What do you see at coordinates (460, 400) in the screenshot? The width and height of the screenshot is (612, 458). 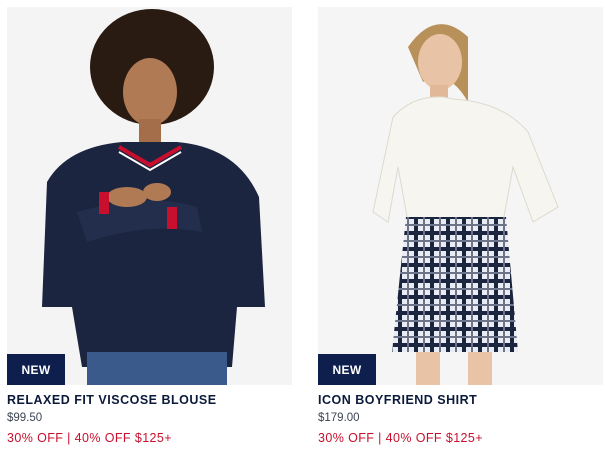 I see `product-title: ICON BOYFRIEND SHIRT` at bounding box center [460, 400].